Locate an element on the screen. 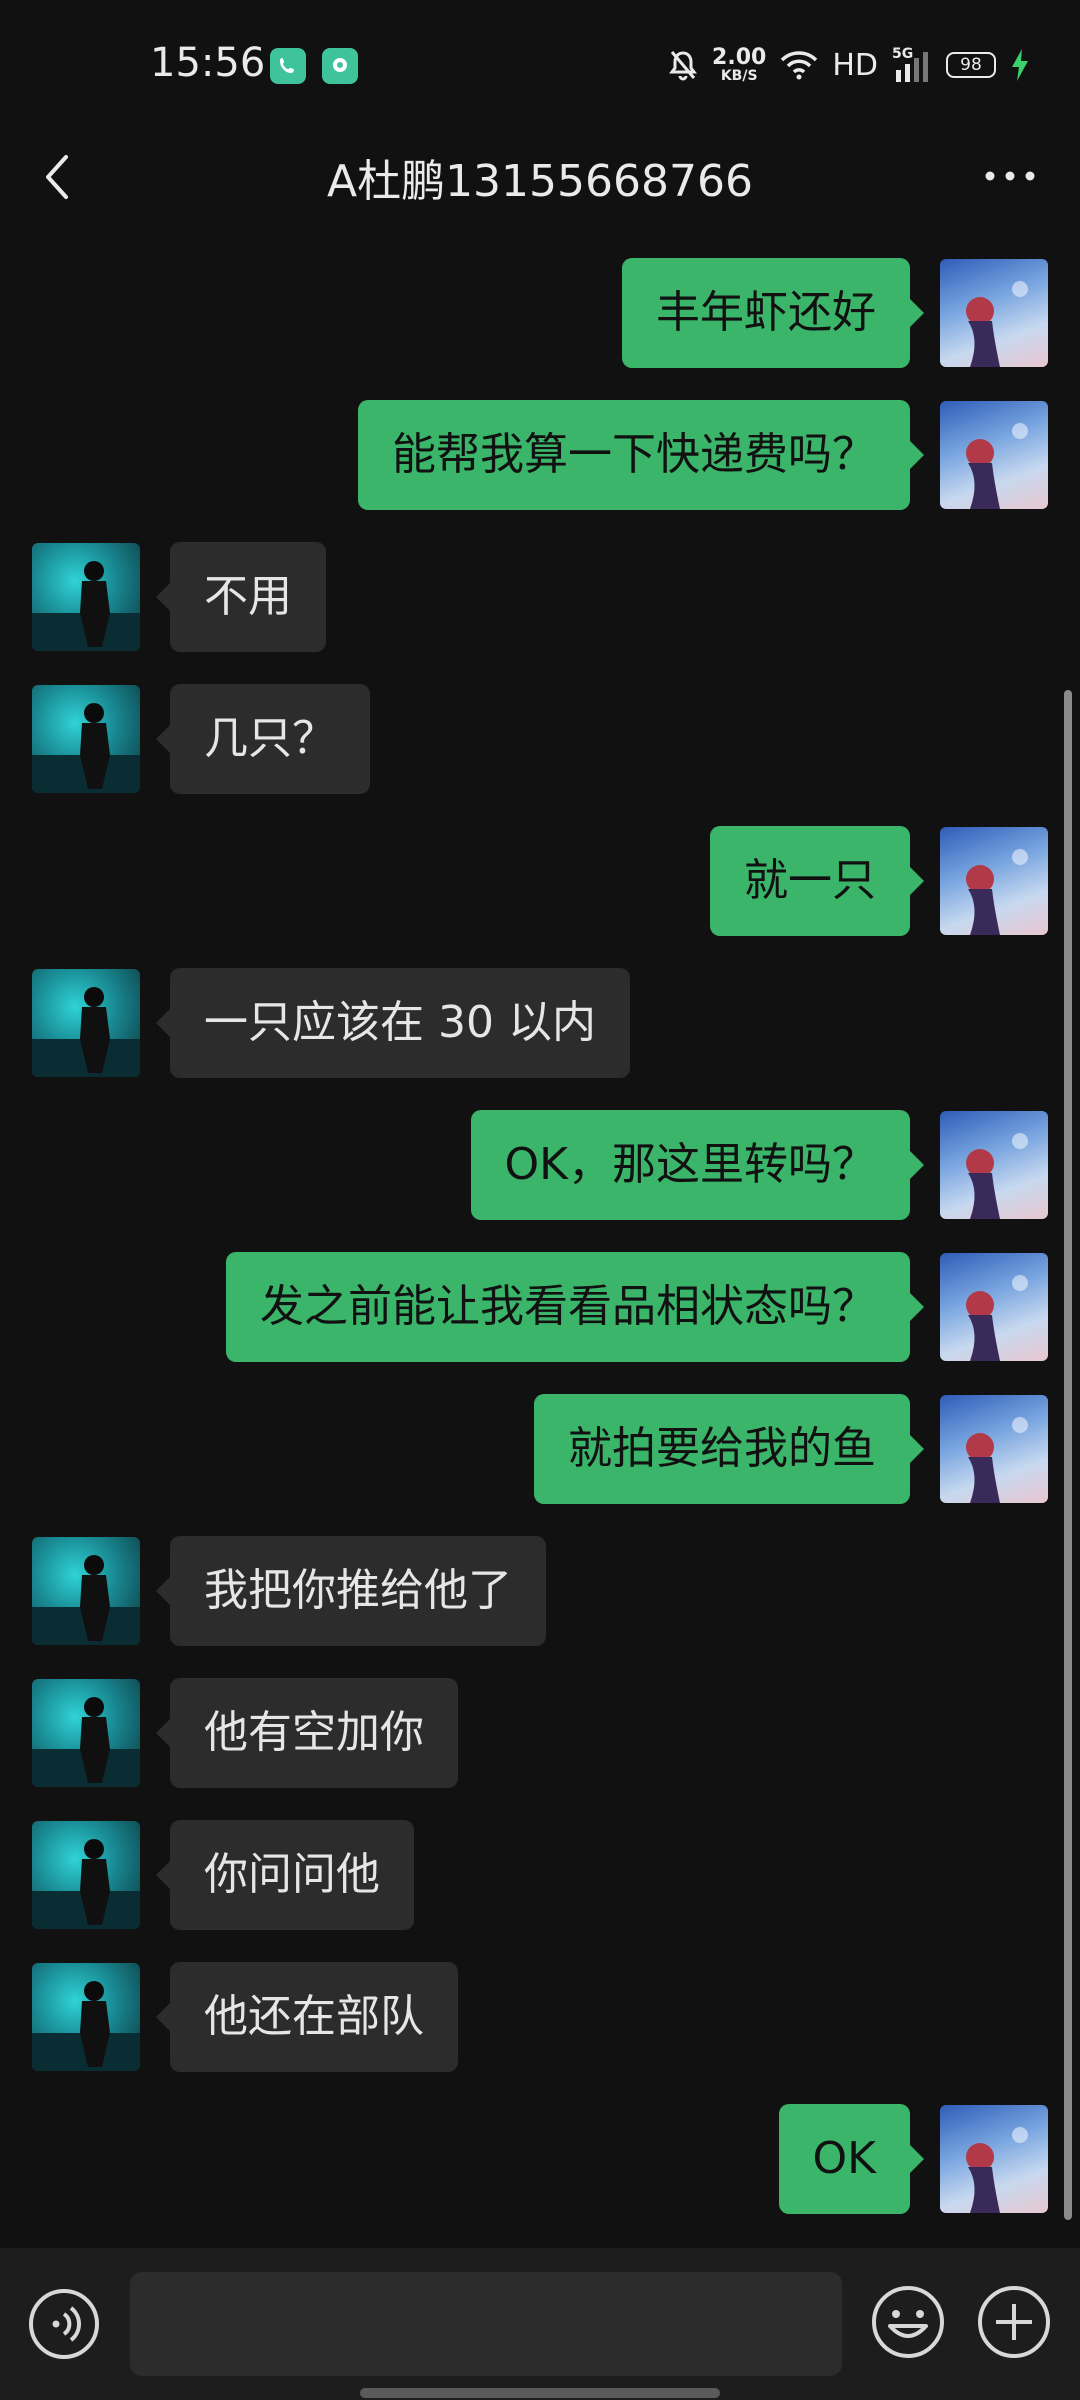 The width and height of the screenshot is (1080, 2400). message-bubble: 我把你推给他了 is located at coordinates (358, 1591).